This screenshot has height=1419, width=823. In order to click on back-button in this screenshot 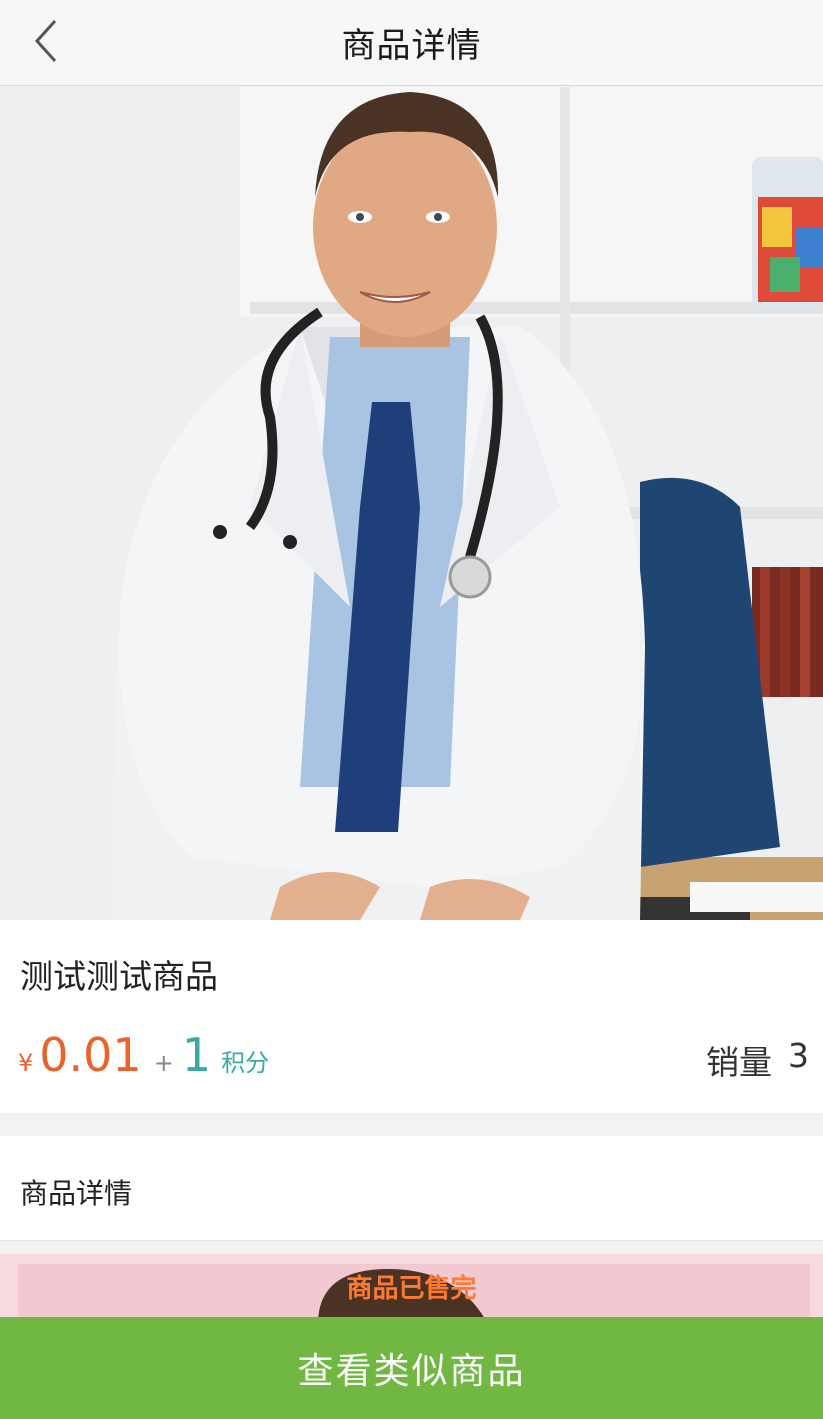, I will do `click(46, 41)`.